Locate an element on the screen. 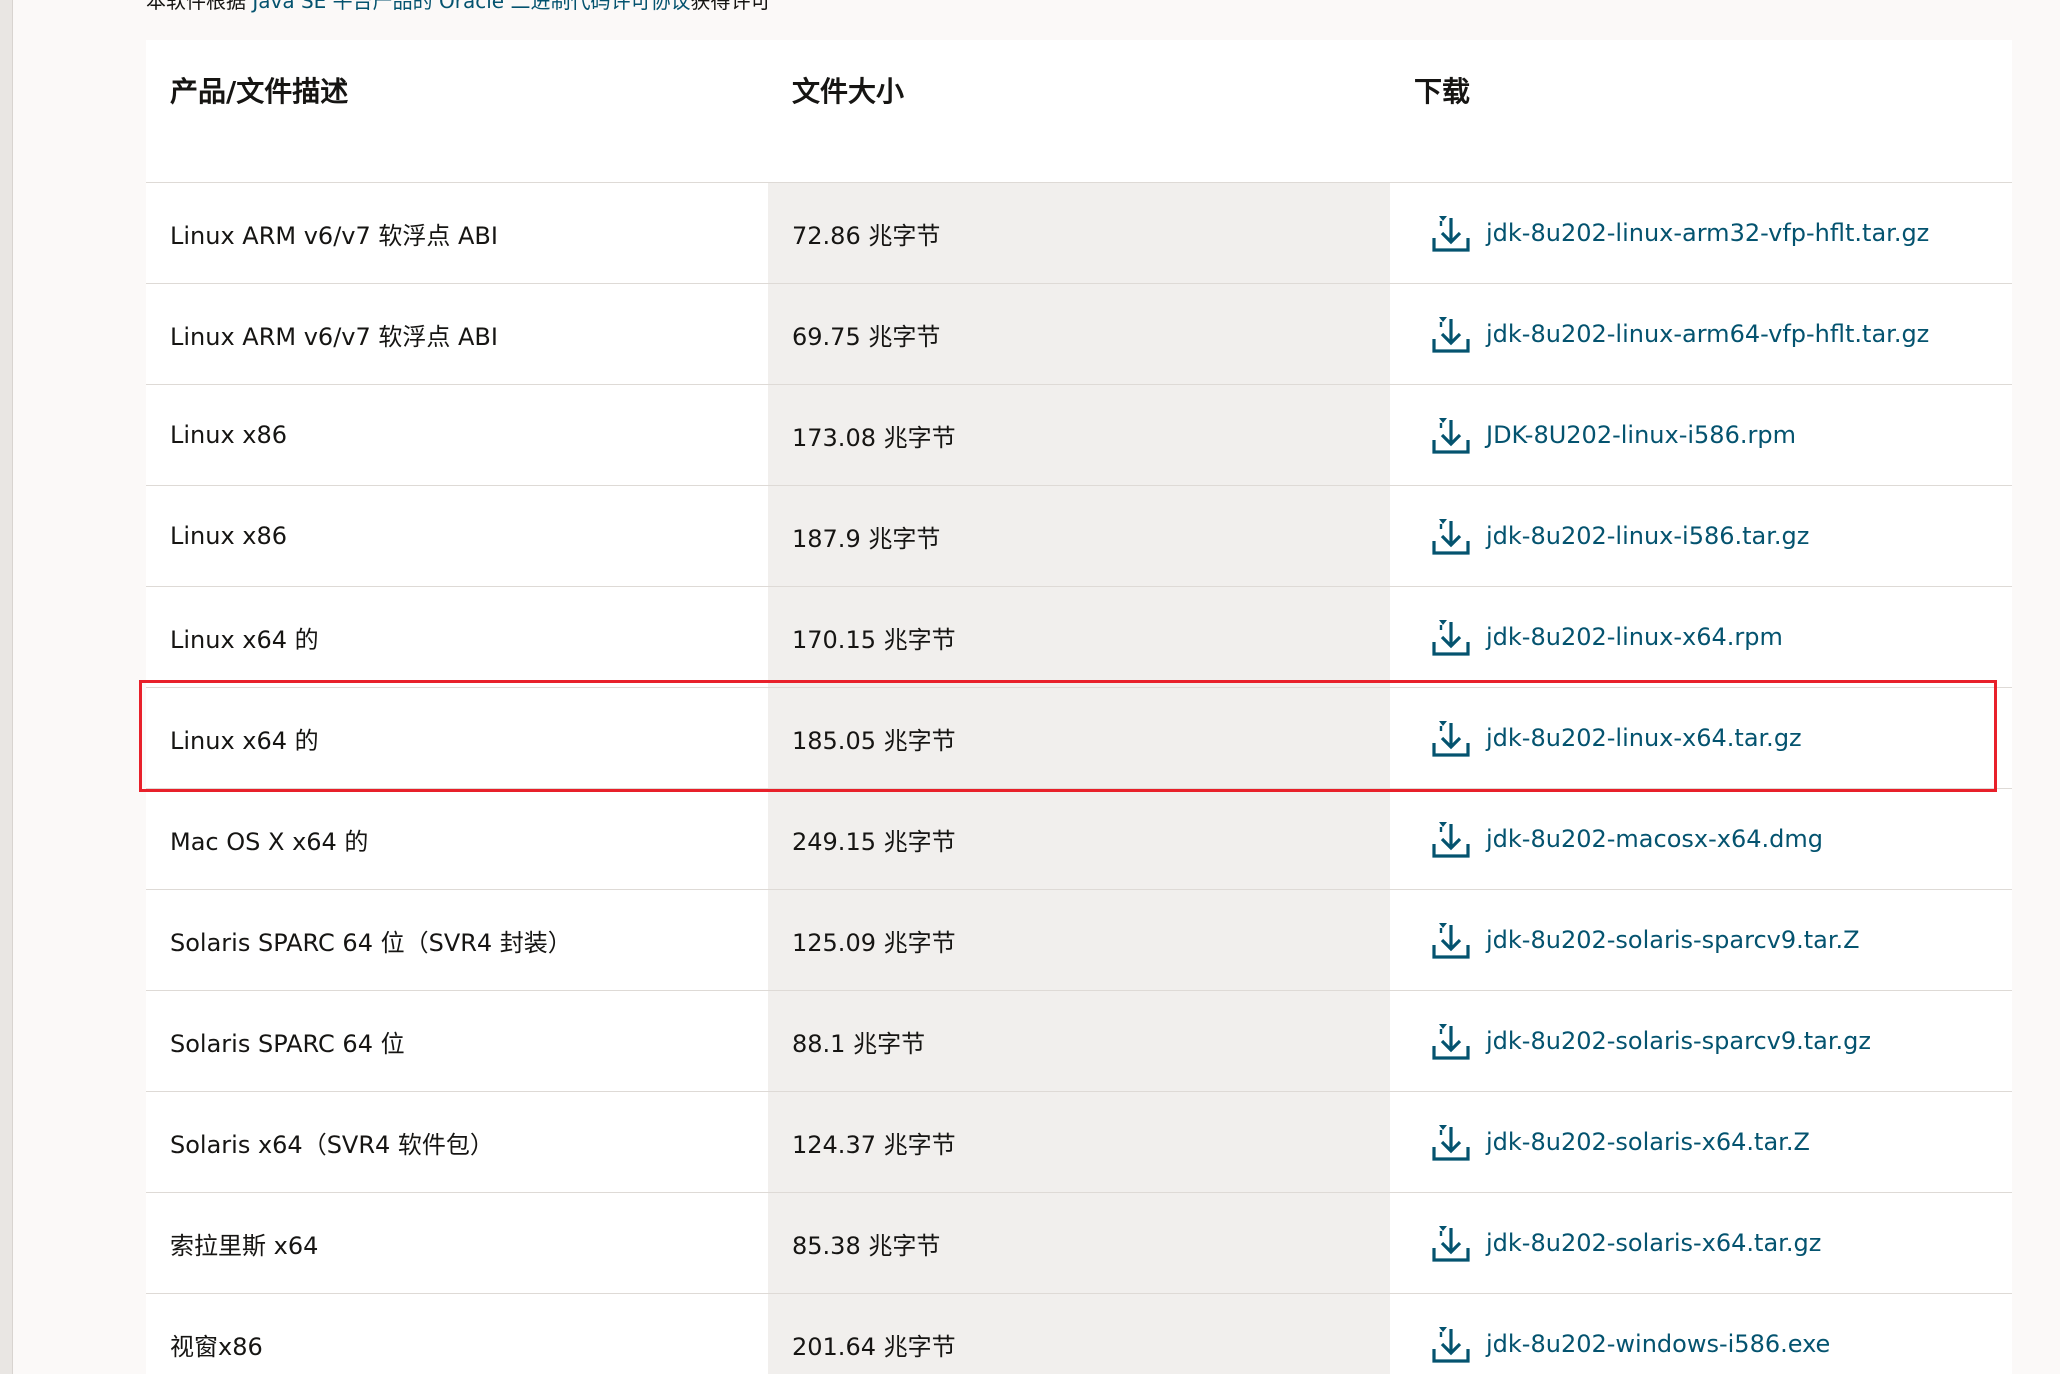 This screenshot has width=2060, height=1374. file-size-text: 72.86 兆字节 is located at coordinates (866, 235).